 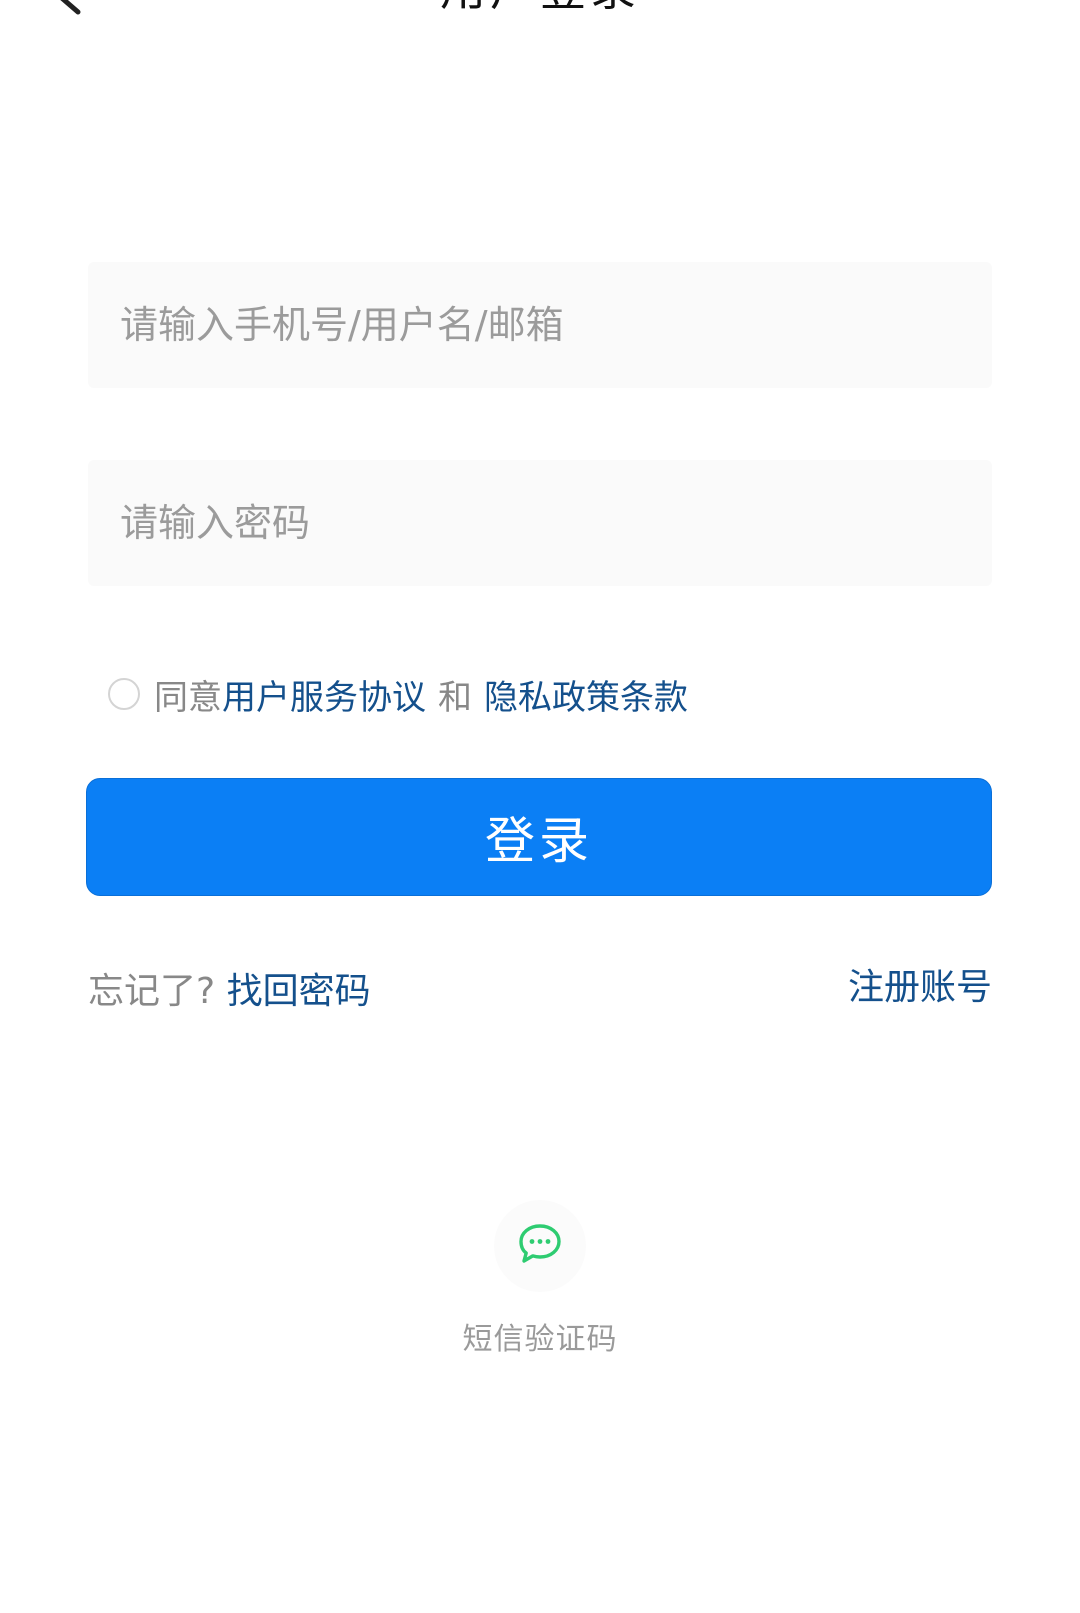 What do you see at coordinates (555, 523) in the screenshot?
I see `password-input` at bounding box center [555, 523].